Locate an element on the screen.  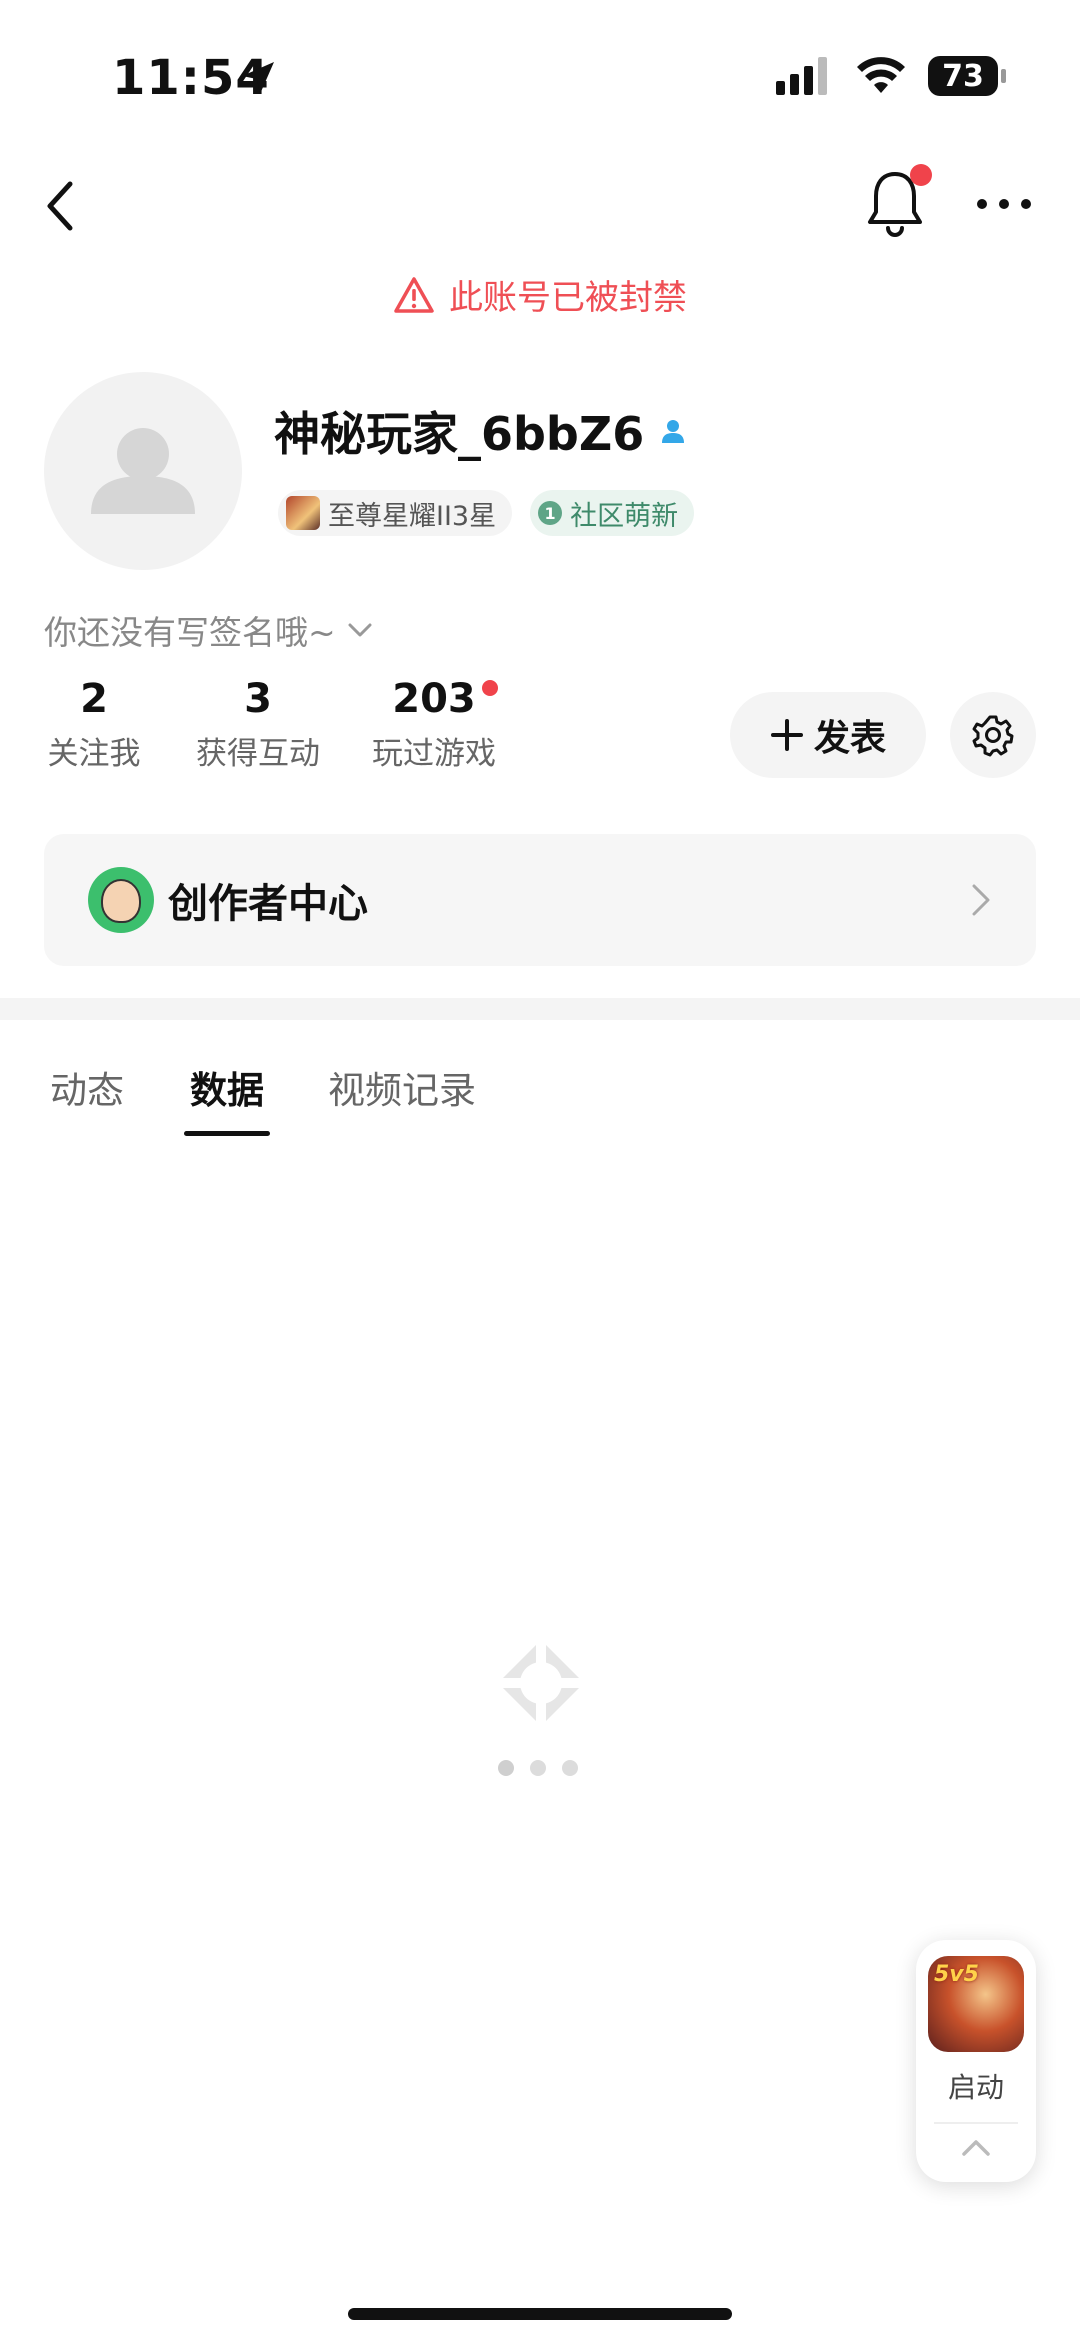
loading-spinner-icon is located at coordinates (541, 1683).